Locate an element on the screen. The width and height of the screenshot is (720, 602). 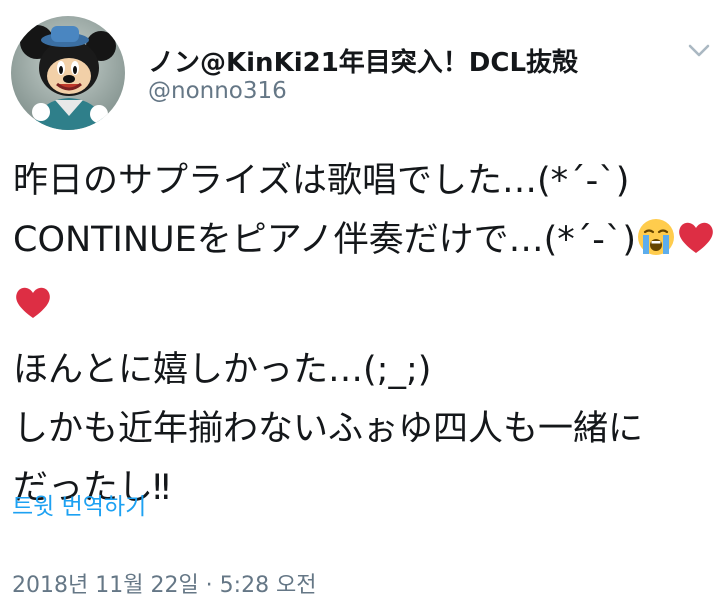
tweet-timestamp: 2018년 11월 22일 · 5:28 오전 is located at coordinates (164, 583).